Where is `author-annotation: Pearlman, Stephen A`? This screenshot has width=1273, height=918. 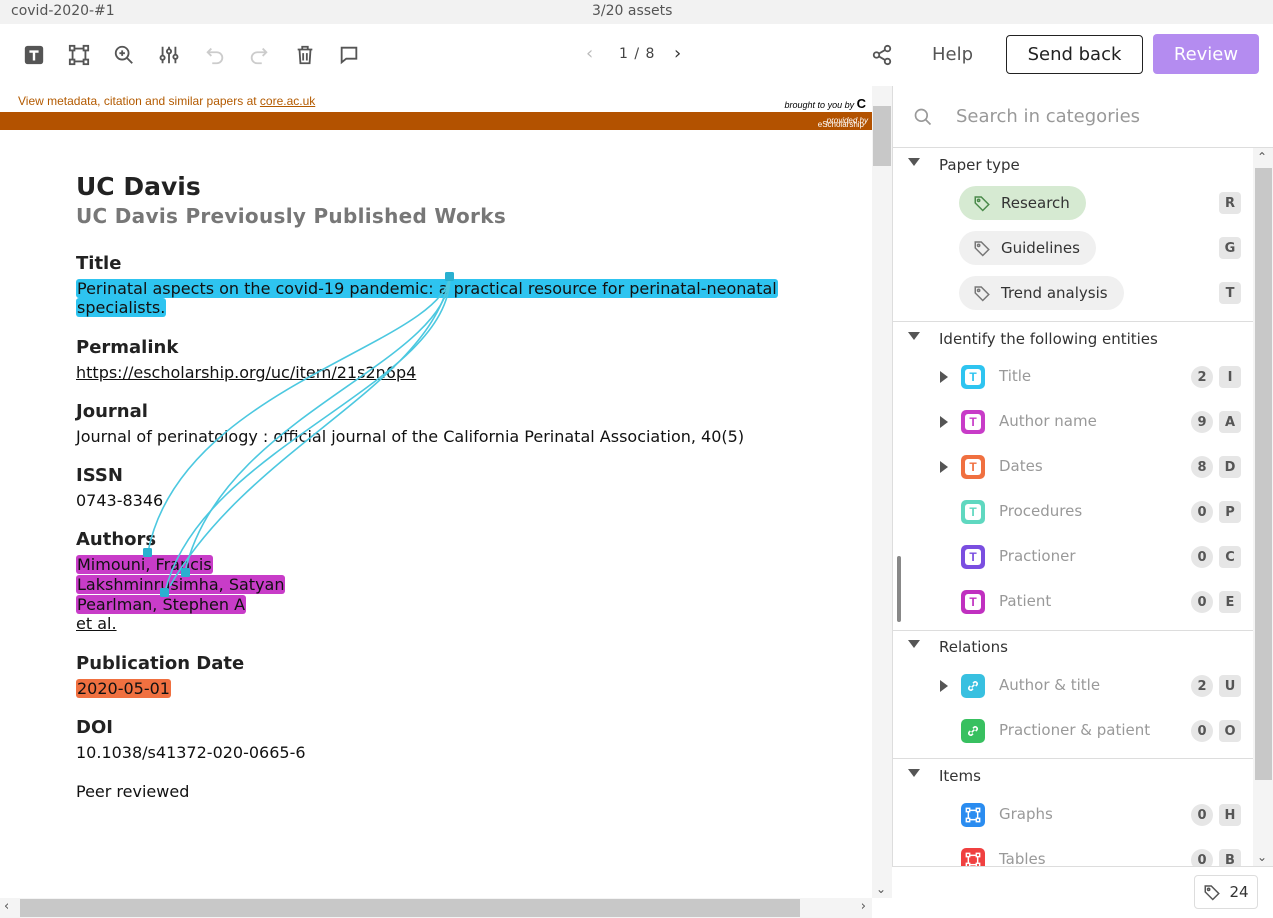
author-annotation: Pearlman, Stephen A is located at coordinates (161, 604).